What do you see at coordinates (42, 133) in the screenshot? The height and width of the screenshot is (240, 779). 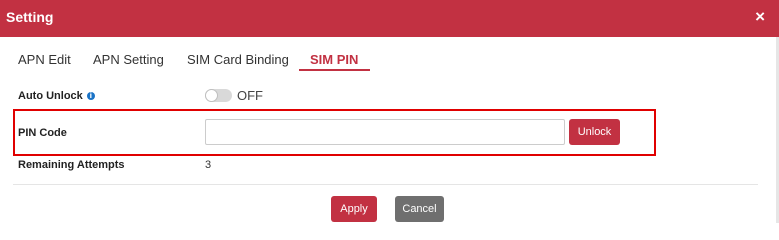 I see `pin-code-label: PIN Code` at bounding box center [42, 133].